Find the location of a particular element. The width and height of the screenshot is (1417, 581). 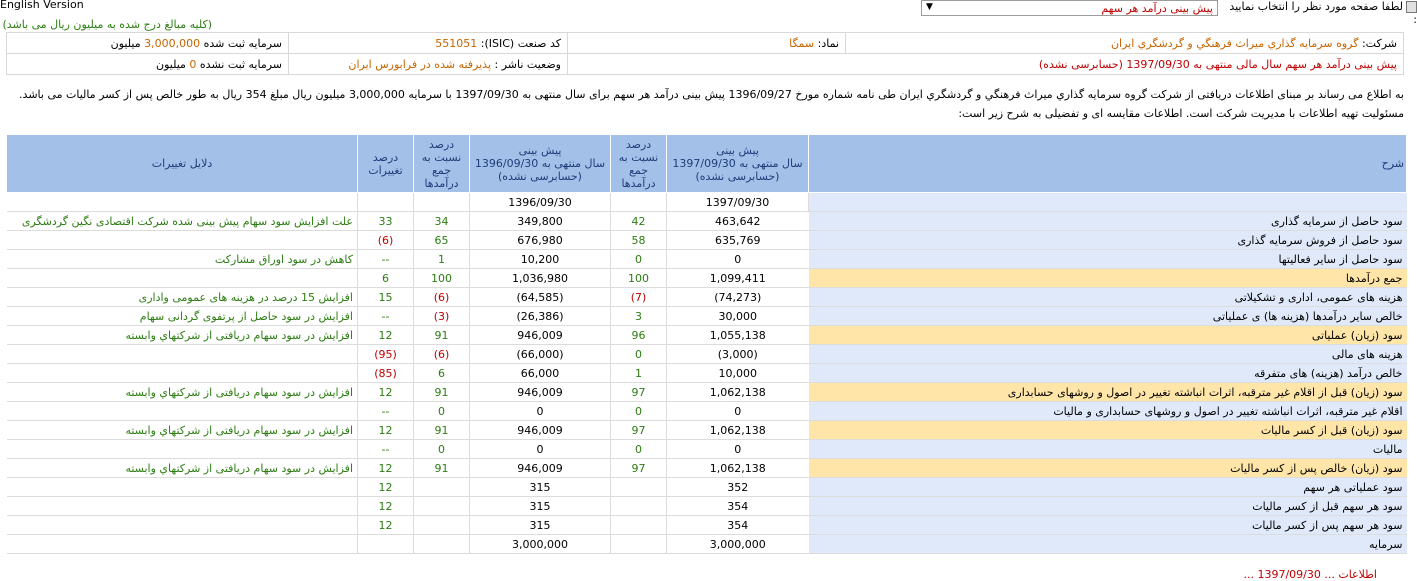

row-desc: سود (زیان) عملیاتی is located at coordinates (1107, 335).